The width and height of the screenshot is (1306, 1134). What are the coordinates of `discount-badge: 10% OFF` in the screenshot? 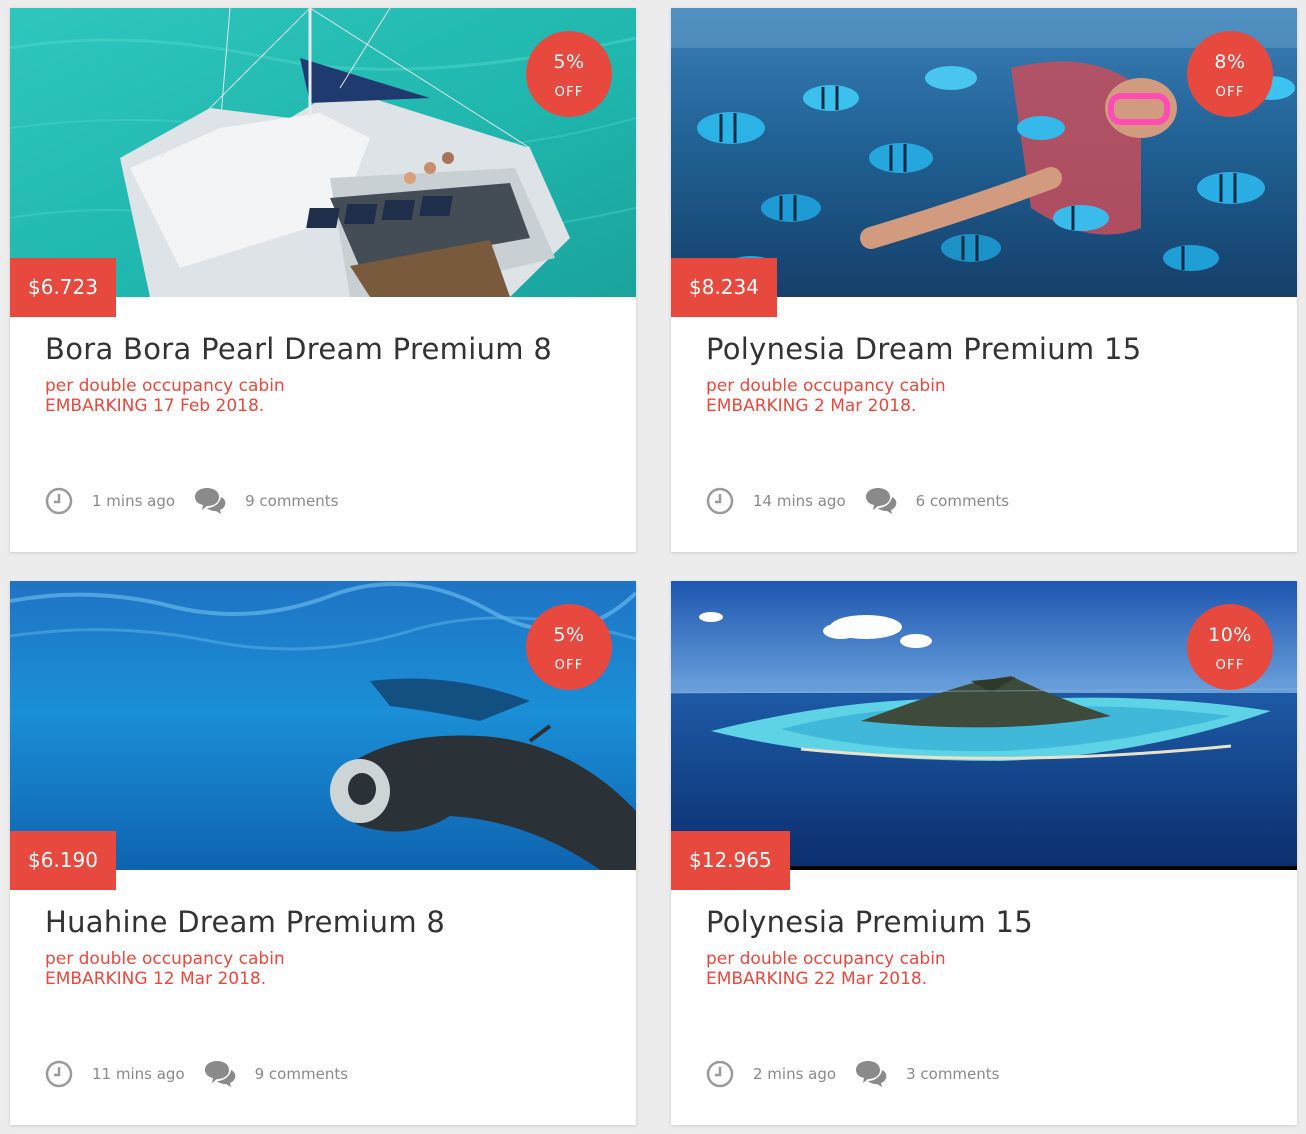 It's located at (1230, 647).